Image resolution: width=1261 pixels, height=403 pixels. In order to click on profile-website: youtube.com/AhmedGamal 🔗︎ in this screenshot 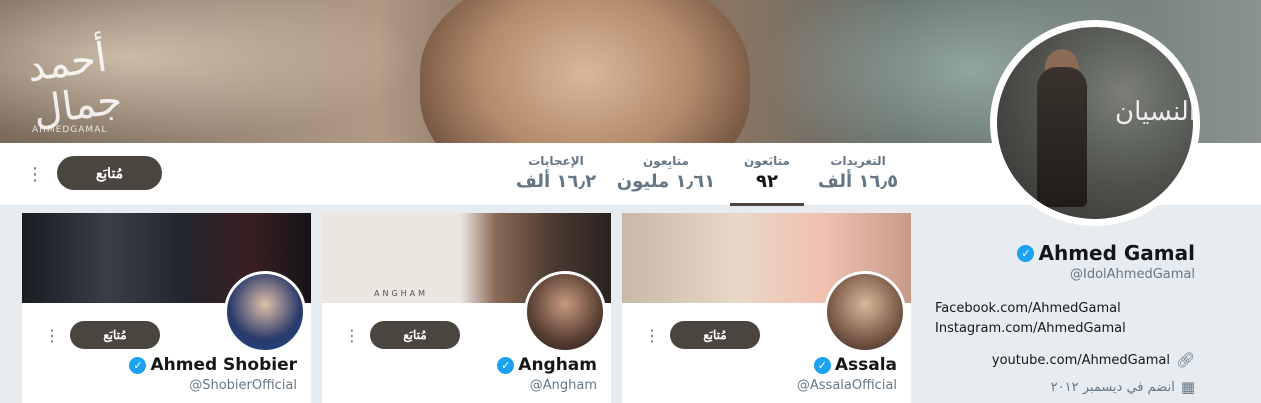, I will do `click(1093, 360)`.